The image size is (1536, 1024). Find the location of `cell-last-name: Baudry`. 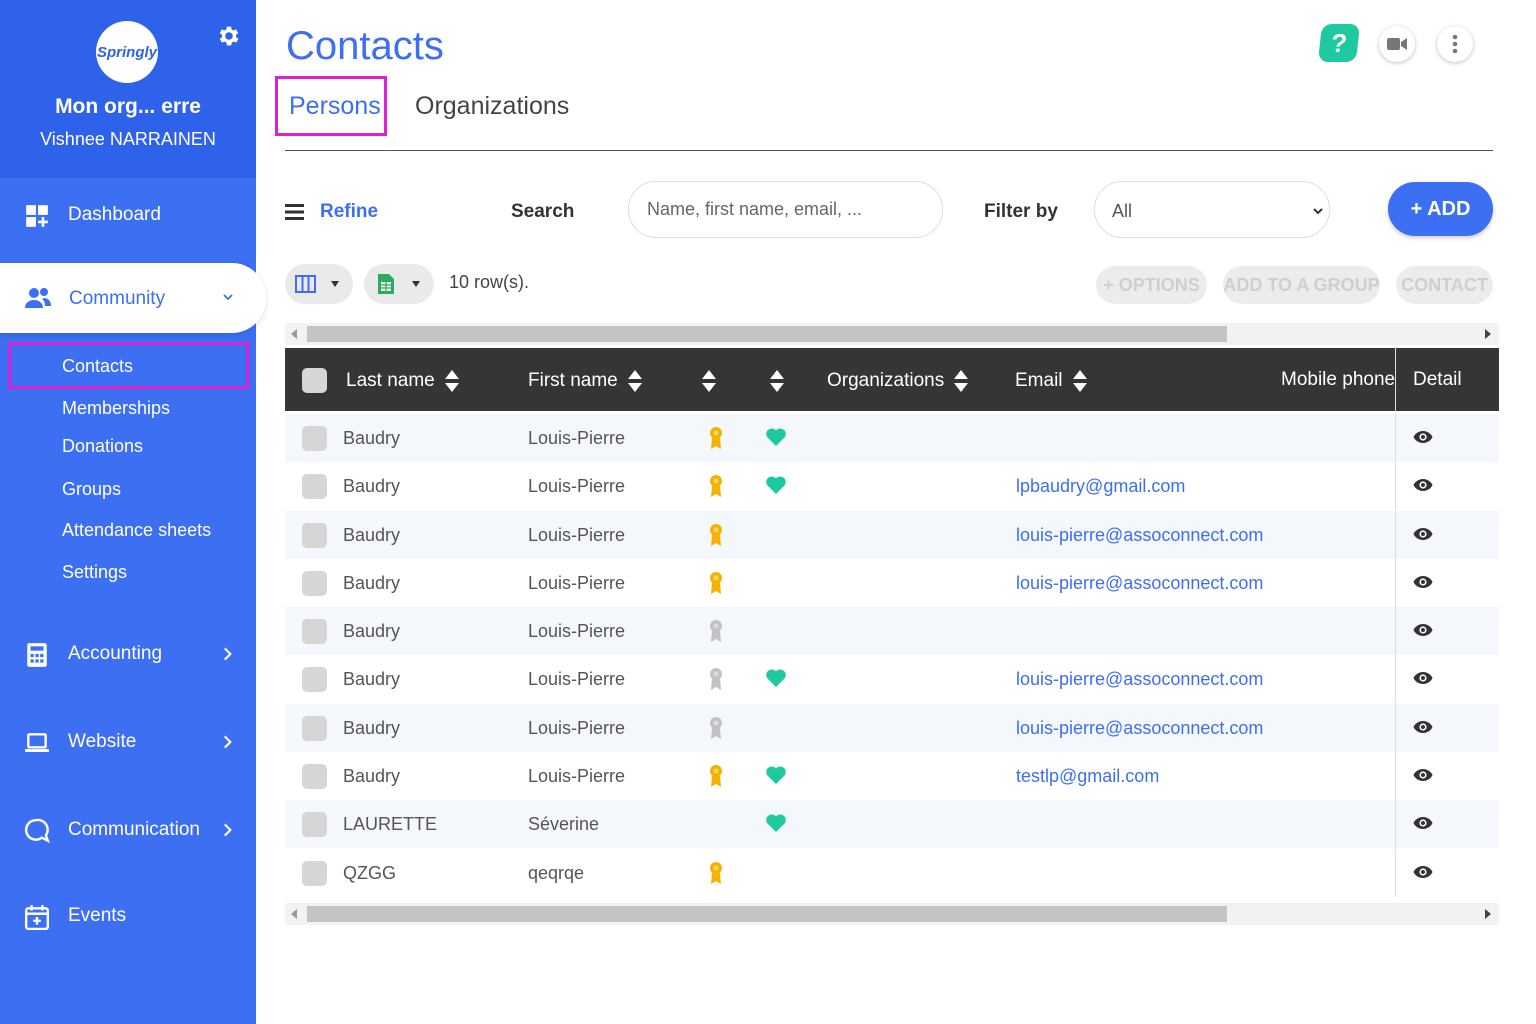

cell-last-name: Baudry is located at coordinates (372, 679).